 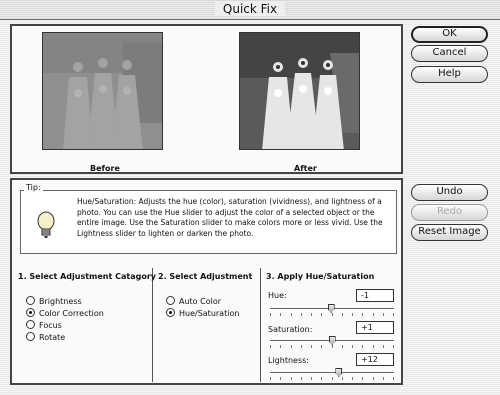 What do you see at coordinates (87, 276) in the screenshot?
I see `category-heading: 1. Select Adjustment Catagory` at bounding box center [87, 276].